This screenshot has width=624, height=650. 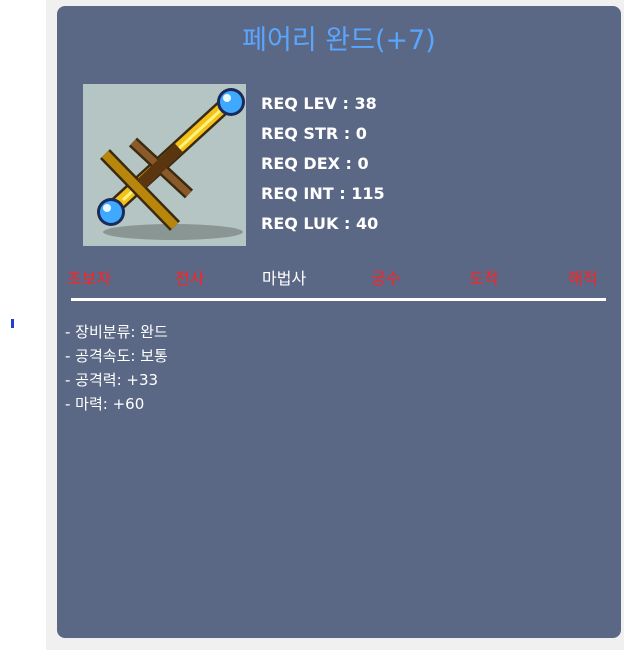 I want to click on job-beginner: 초보자, so click(x=89, y=278).